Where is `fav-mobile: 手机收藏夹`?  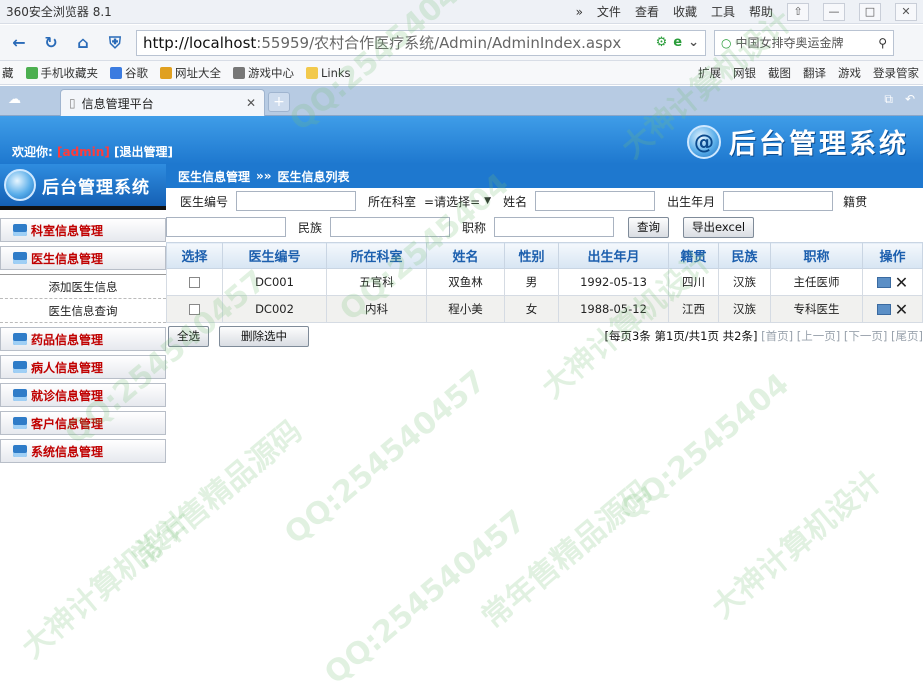
fav-mobile: 手机收藏夹 is located at coordinates (62, 73).